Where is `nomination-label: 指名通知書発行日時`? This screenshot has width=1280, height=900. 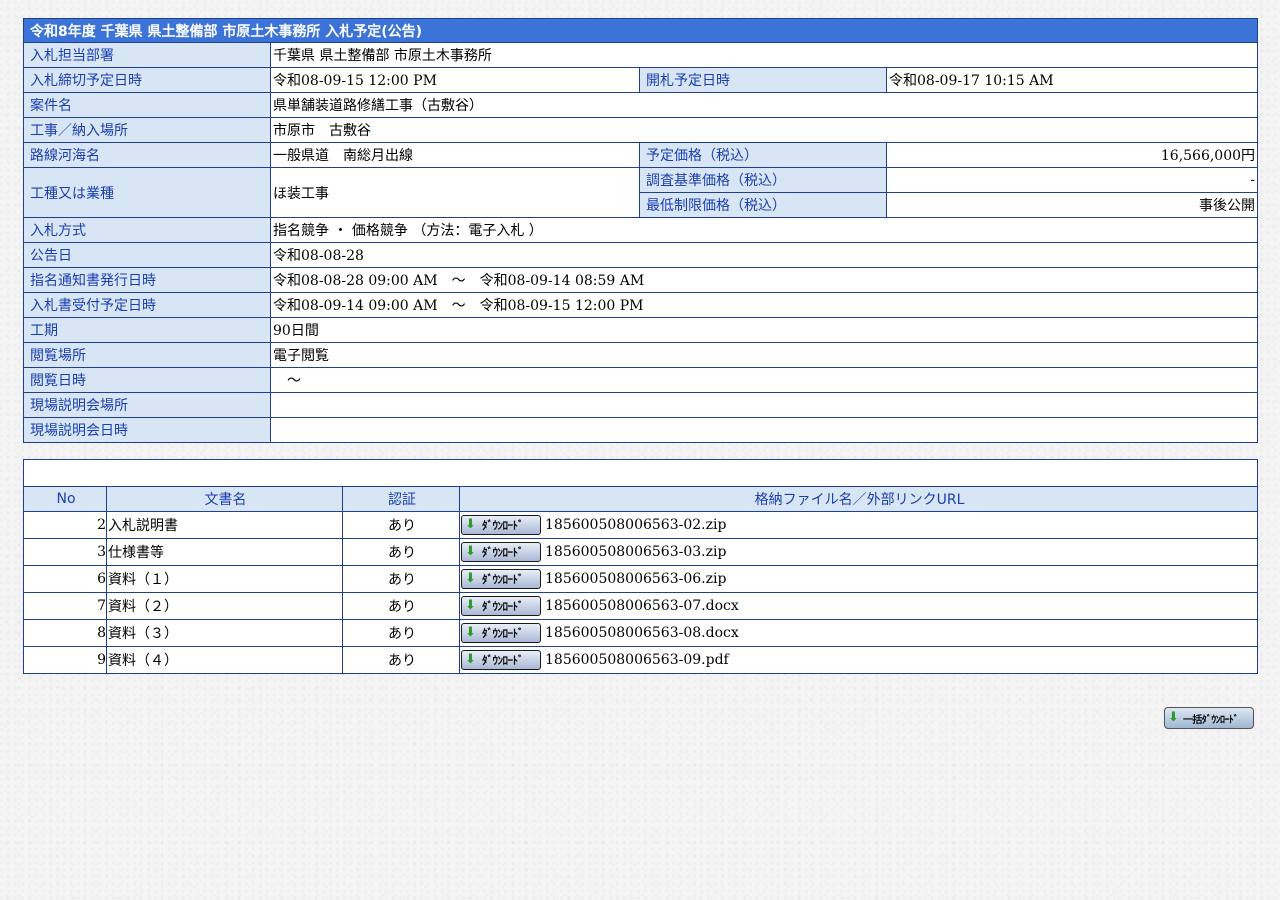
nomination-label: 指名通知書発行日時 is located at coordinates (147, 280).